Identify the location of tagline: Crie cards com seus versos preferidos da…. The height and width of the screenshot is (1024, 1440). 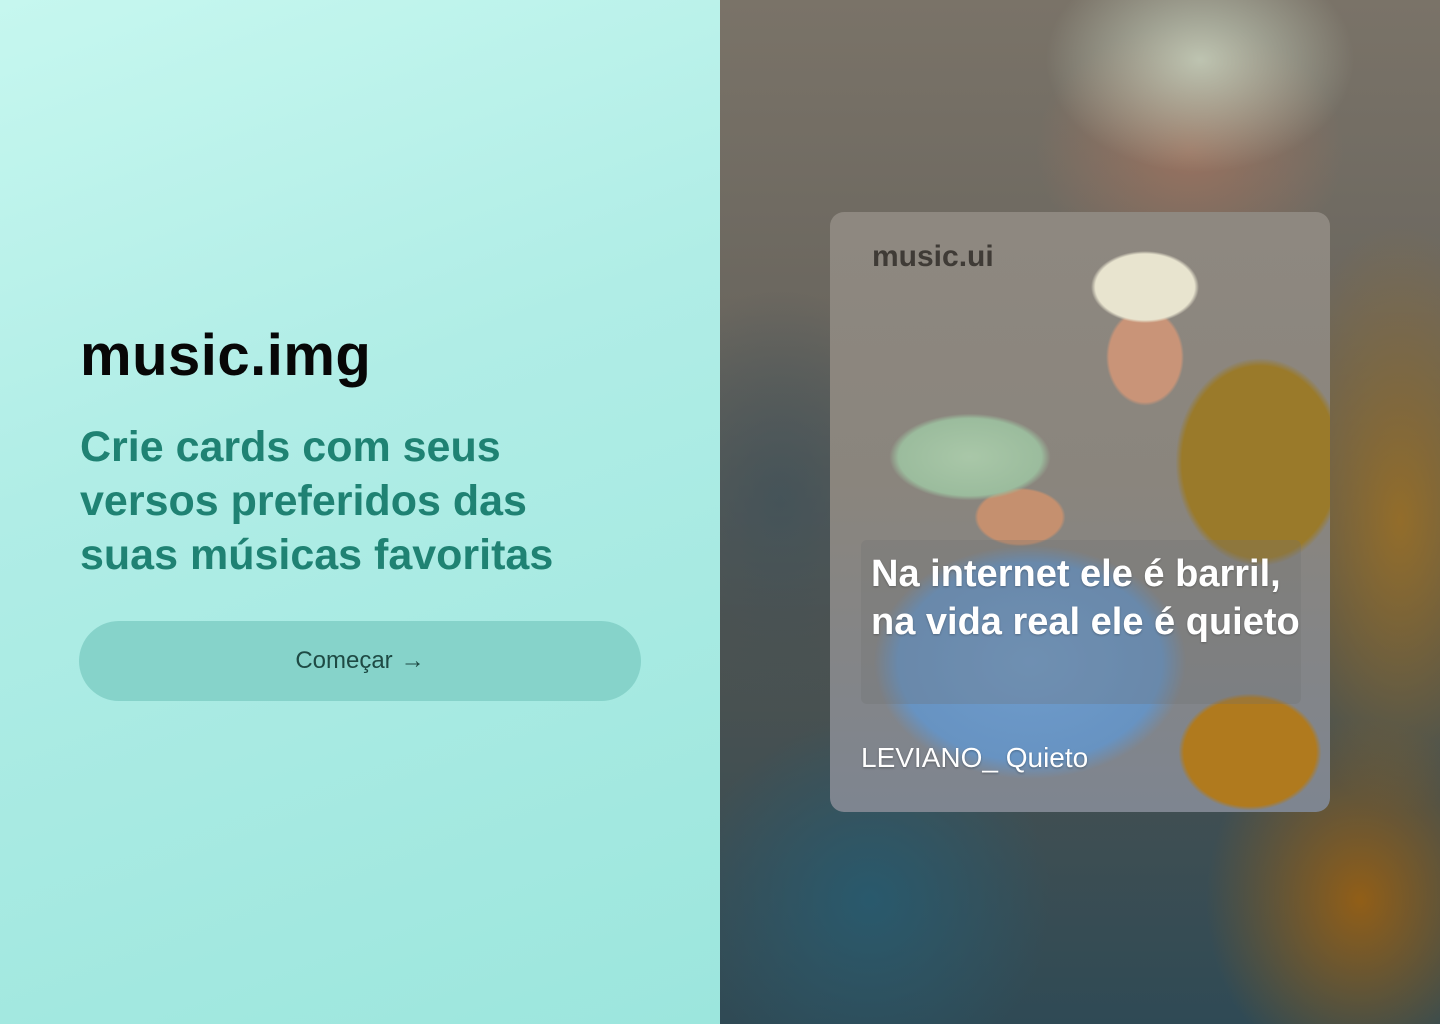
(317, 501).